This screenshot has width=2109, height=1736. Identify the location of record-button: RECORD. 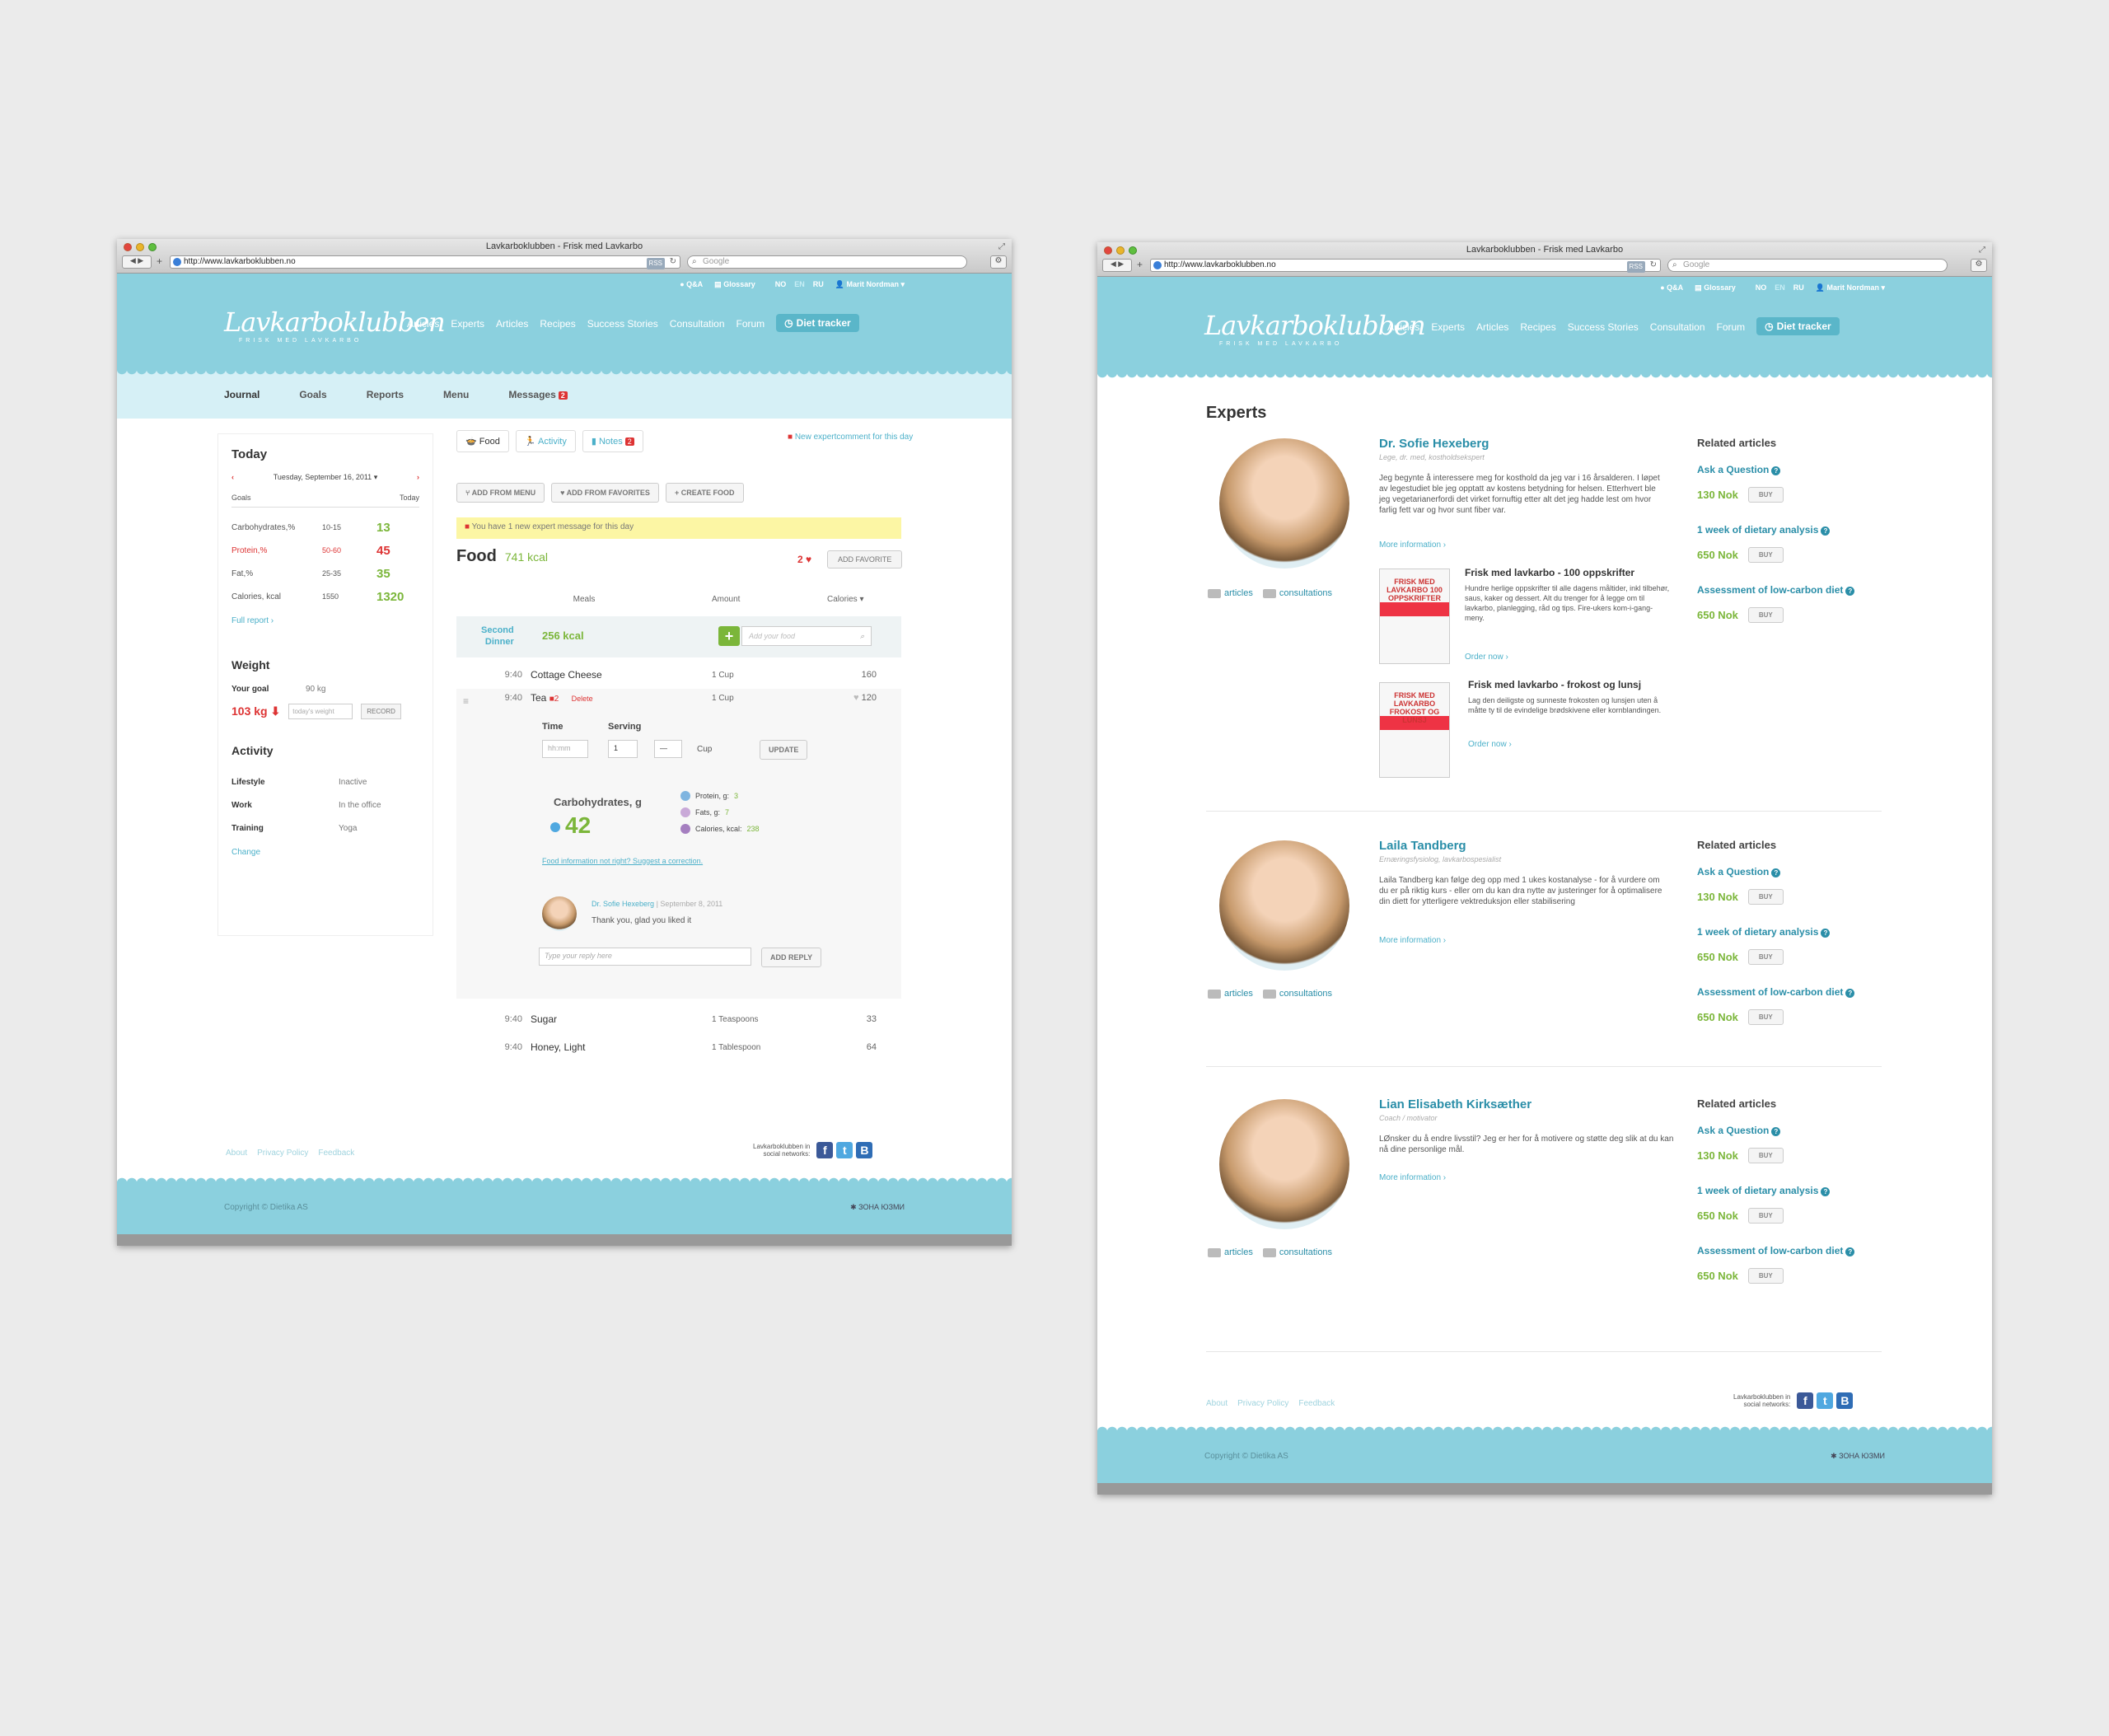
(381, 711).